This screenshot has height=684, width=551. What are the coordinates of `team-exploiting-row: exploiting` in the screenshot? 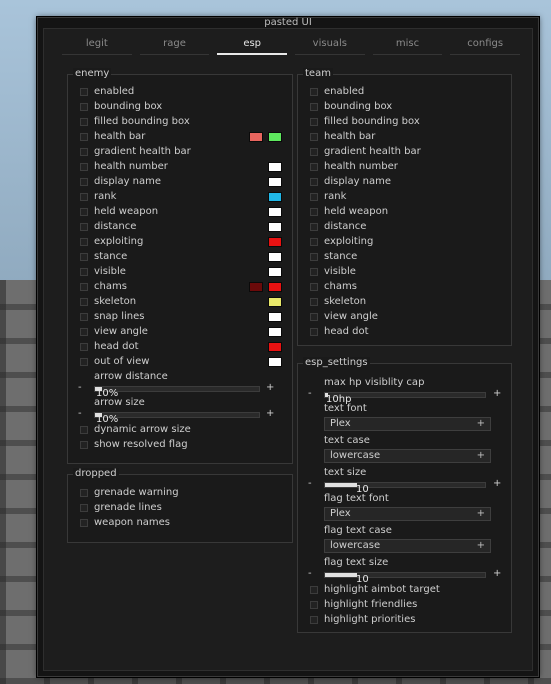 It's located at (404, 241).